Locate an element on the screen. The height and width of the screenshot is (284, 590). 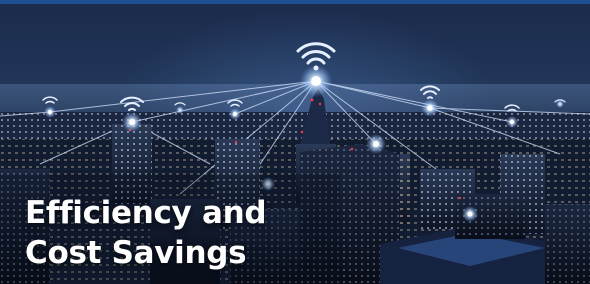
headline-line-2: Cost Savings is located at coordinates (136, 253).